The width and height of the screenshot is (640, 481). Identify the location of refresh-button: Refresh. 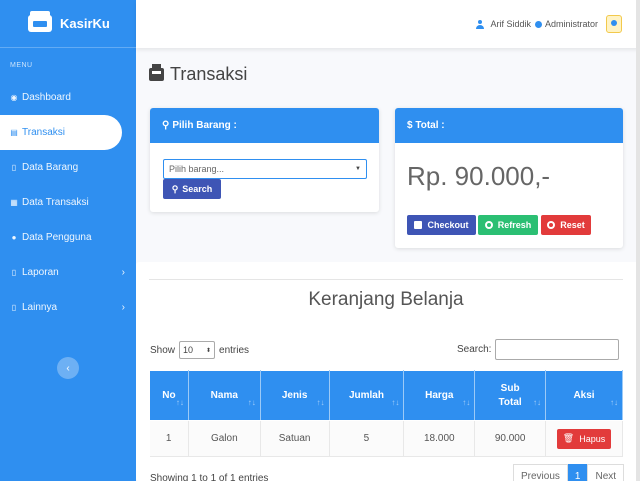
(508, 225).